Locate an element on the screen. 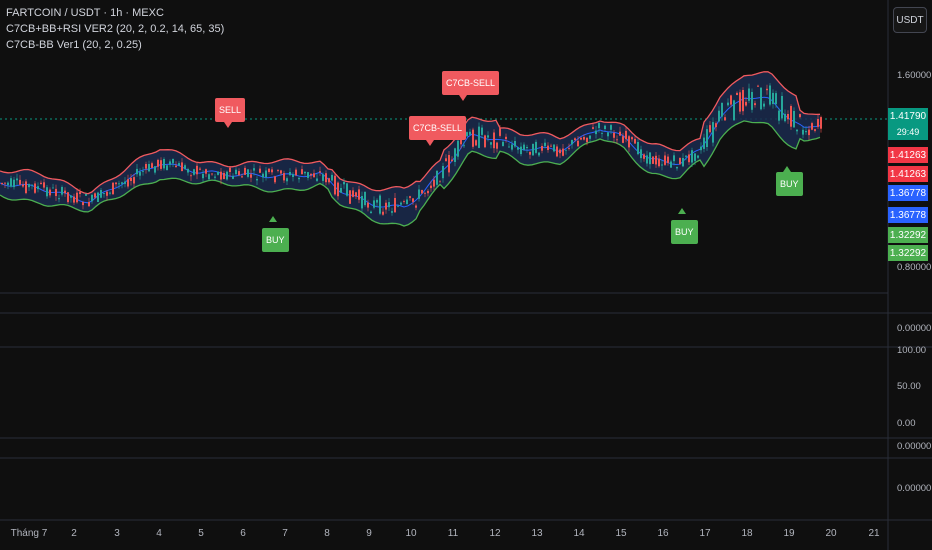 Image resolution: width=932 pixels, height=550 pixels. time-tick: 20 is located at coordinates (831, 533).